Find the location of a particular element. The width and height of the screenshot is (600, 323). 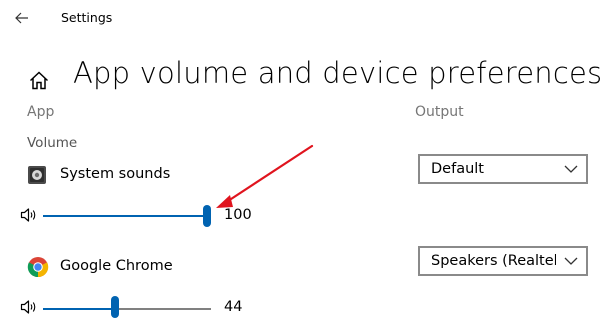

app-column-header: App is located at coordinates (41, 112).